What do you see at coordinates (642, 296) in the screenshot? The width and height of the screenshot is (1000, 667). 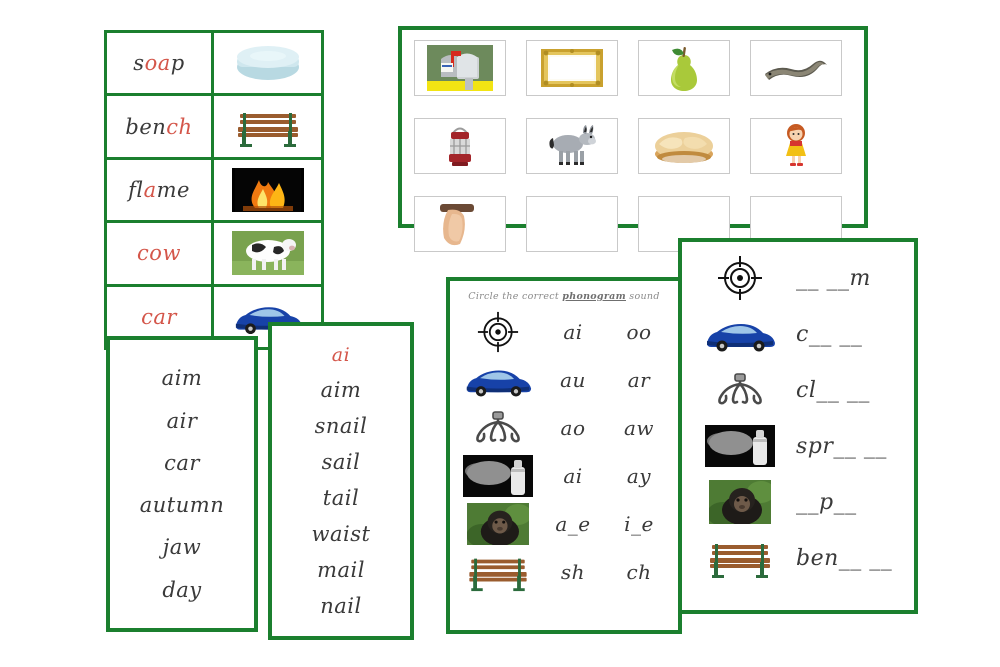 I see `title-after: sound` at bounding box center [642, 296].